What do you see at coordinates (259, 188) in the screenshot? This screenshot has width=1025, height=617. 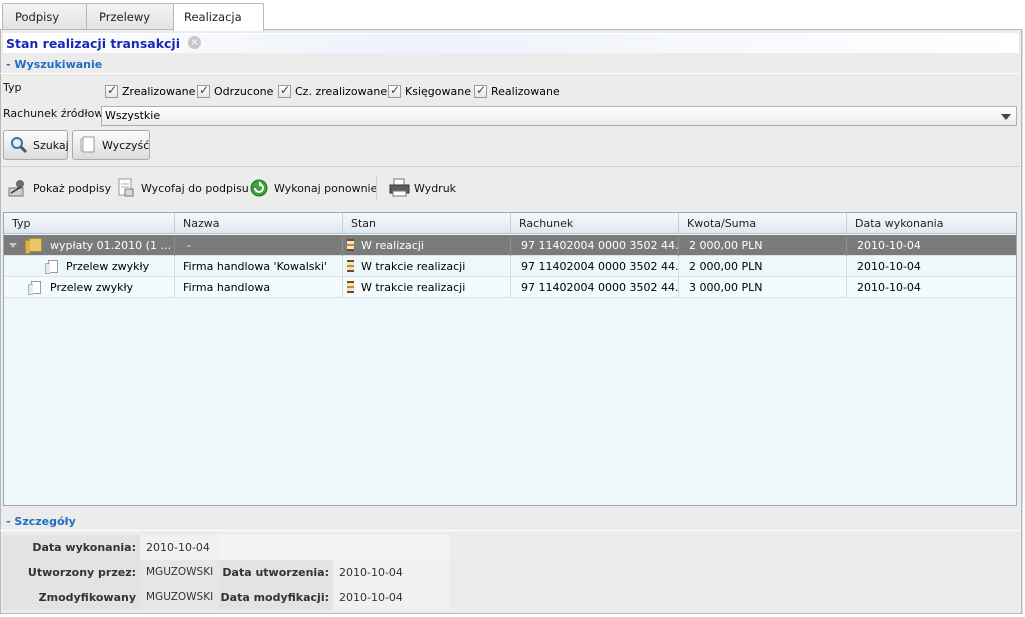 I see `refresh-icon` at bounding box center [259, 188].